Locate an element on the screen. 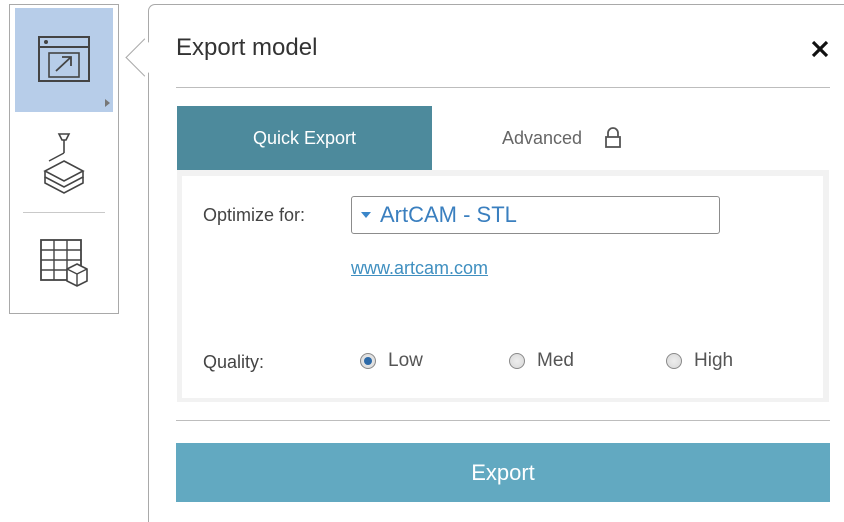  print-3d-icon is located at coordinates (64, 163).